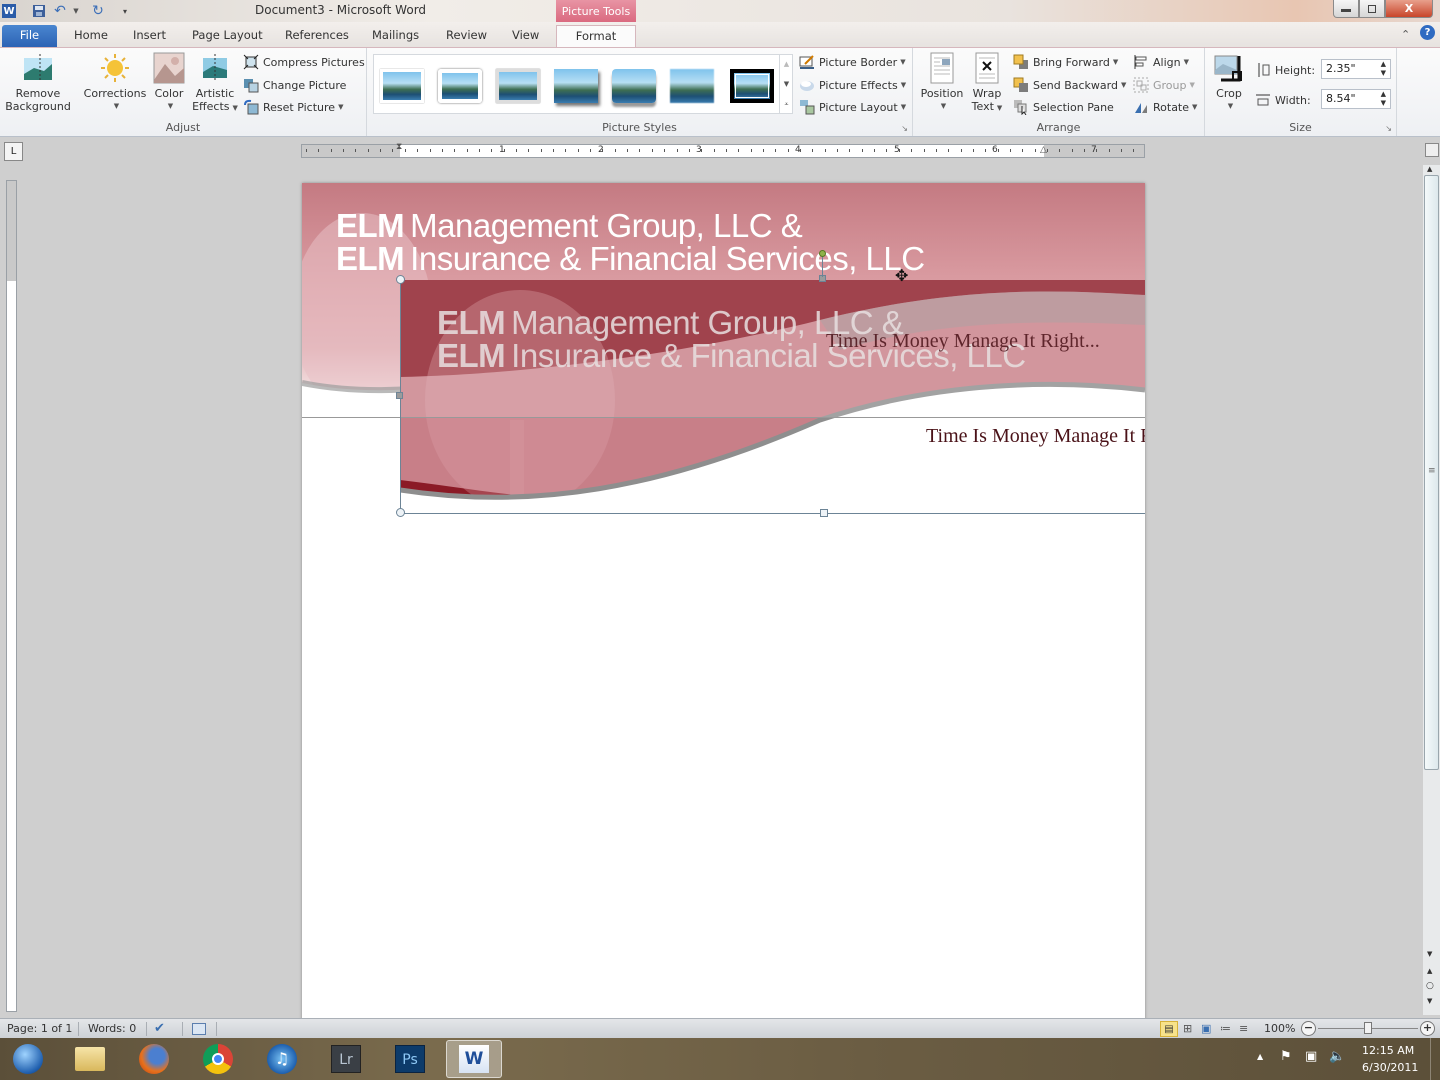  What do you see at coordinates (91, 36) in the screenshot?
I see `tab-home: Home` at bounding box center [91, 36].